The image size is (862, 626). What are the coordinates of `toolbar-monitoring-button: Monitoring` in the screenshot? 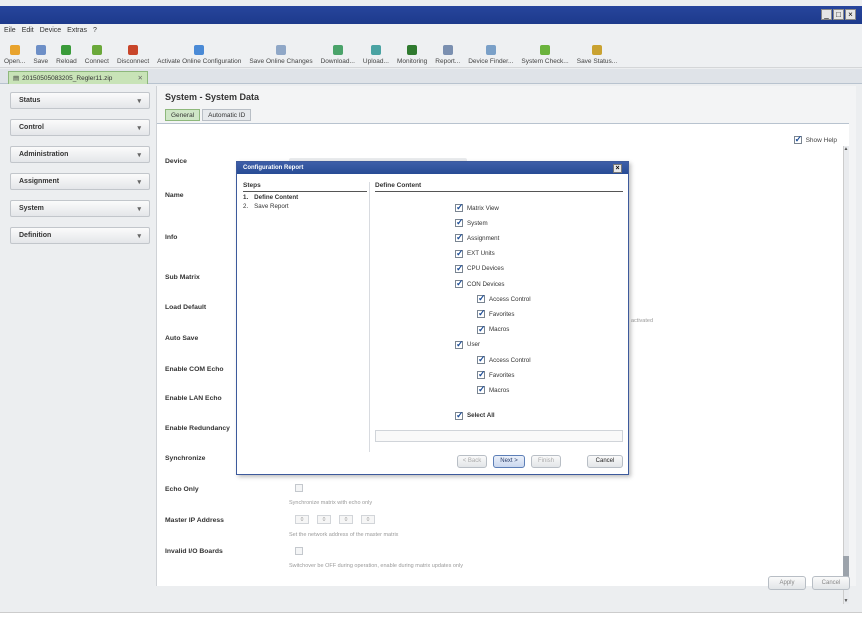 It's located at (412, 56).